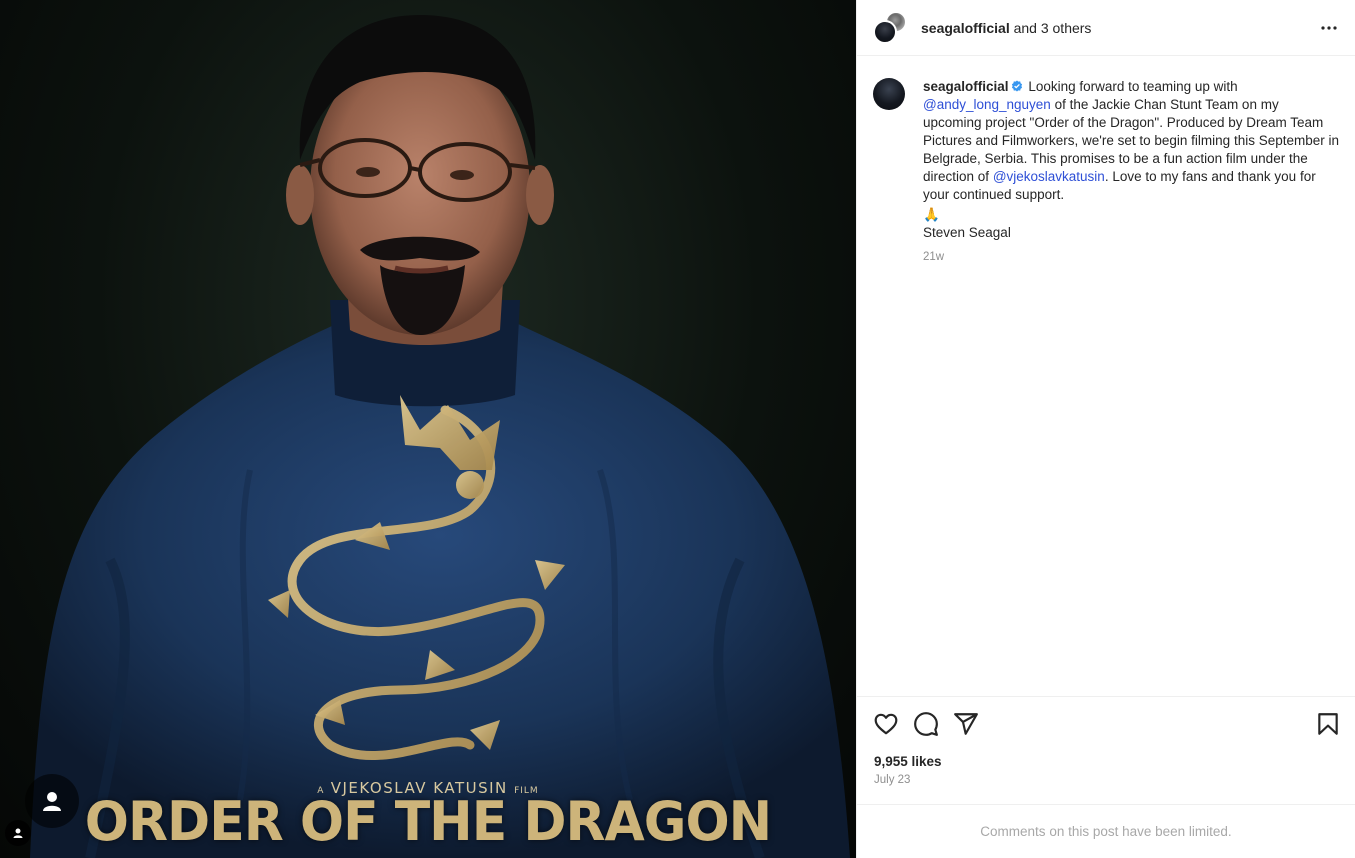 This screenshot has height=858, width=1355. I want to click on verified-icon, so click(1016, 86).